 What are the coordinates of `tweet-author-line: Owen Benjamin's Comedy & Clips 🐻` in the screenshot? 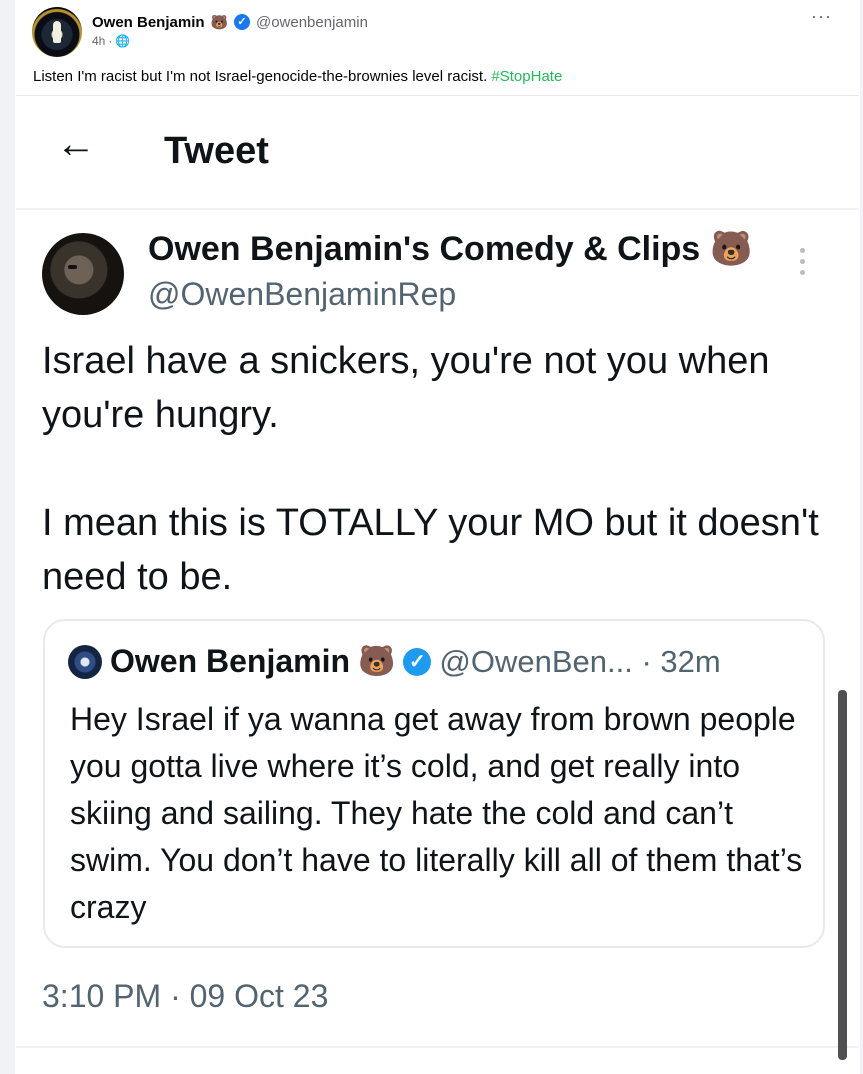 It's located at (450, 249).